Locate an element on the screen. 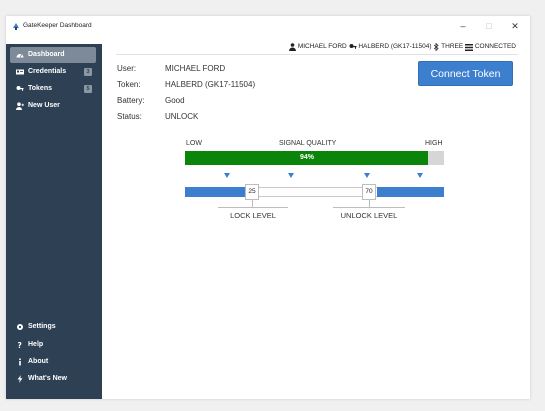 This screenshot has width=545, height=411. user-label: User: is located at coordinates (127, 68).